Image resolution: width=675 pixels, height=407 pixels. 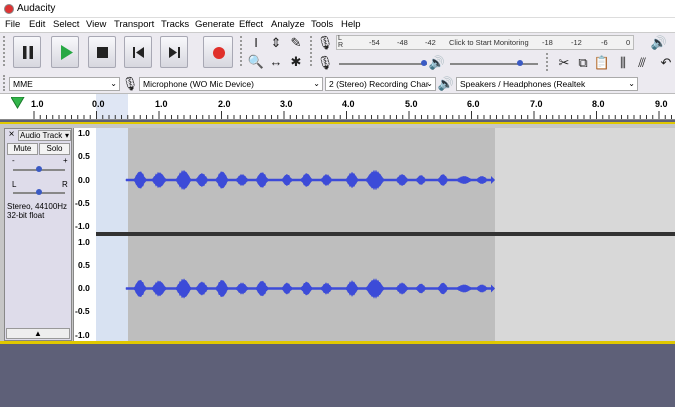 I want to click on audio-host-dropdown: MME ⌄, so click(x=64, y=84).